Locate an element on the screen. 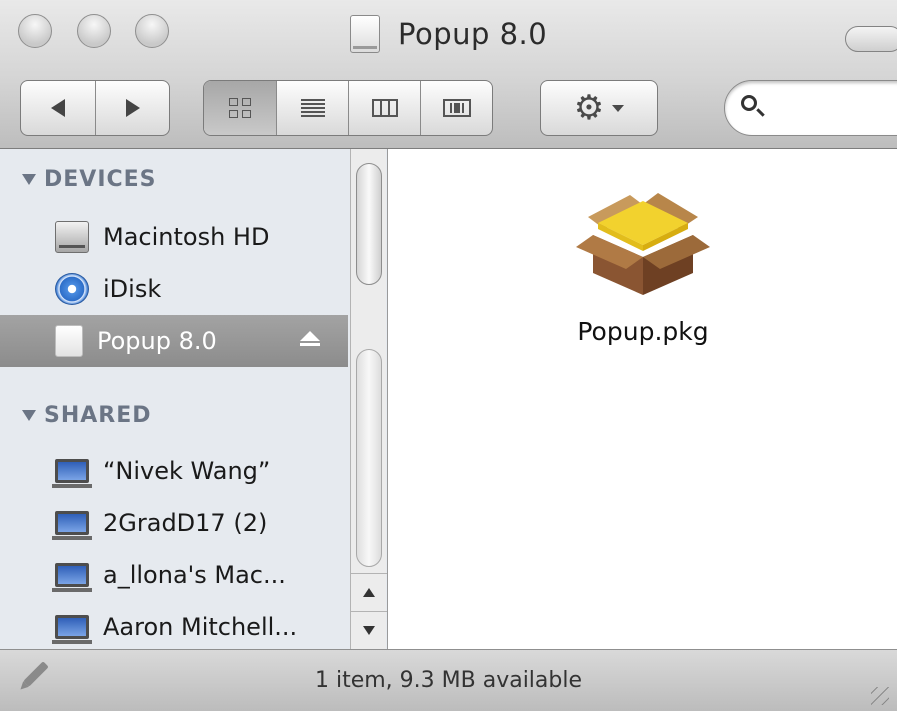  sidebar-item-label: Popup 8.0 is located at coordinates (157, 341).